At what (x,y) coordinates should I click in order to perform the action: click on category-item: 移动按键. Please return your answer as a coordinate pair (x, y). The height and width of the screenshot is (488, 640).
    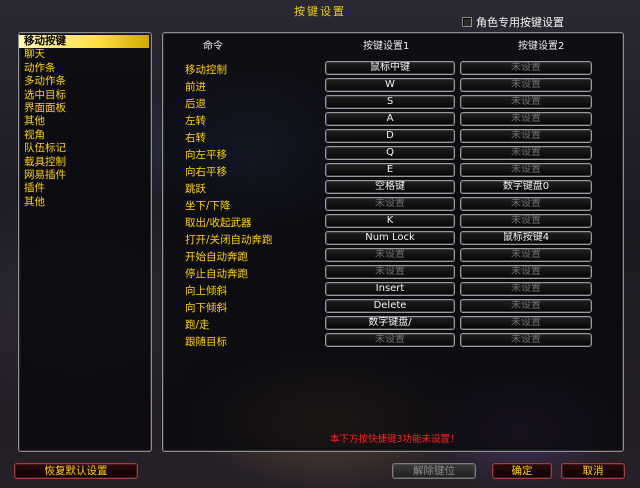
    Looking at the image, I should click on (84, 42).